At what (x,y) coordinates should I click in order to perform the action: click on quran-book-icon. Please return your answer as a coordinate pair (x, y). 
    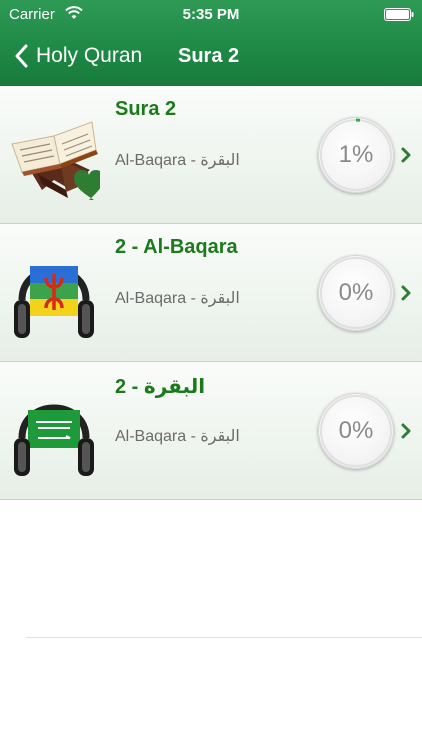
    Looking at the image, I should click on (55, 160).